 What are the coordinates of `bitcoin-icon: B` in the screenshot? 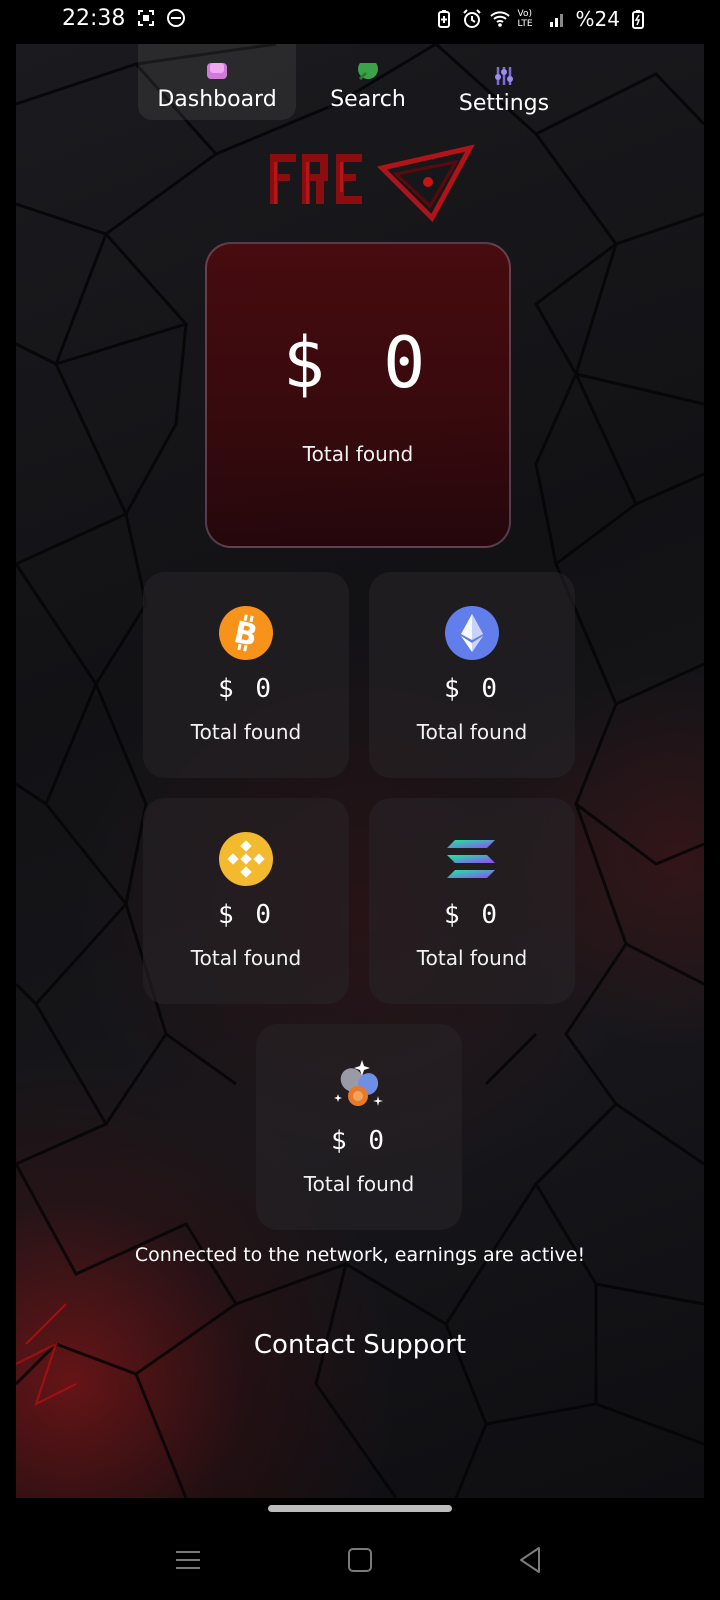 It's located at (246, 633).